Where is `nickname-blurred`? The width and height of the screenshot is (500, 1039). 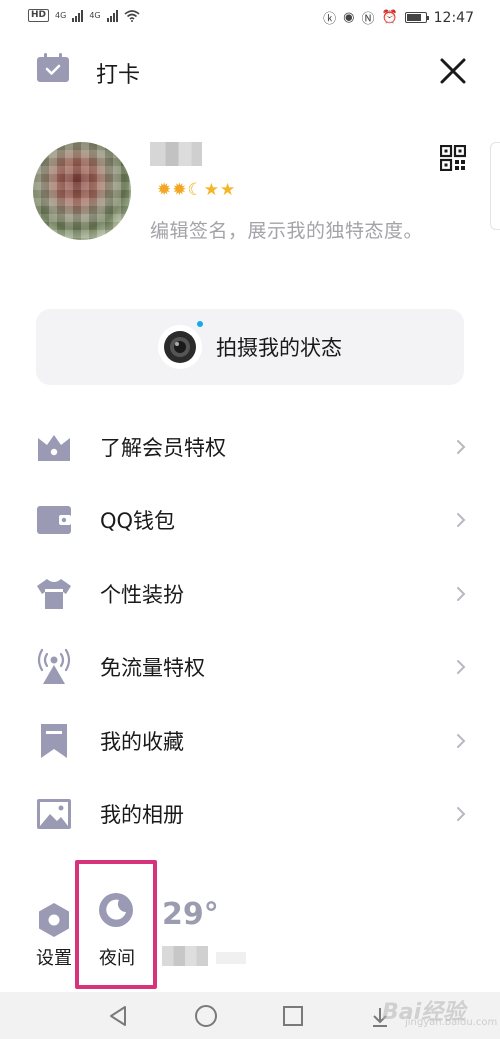 nickname-blurred is located at coordinates (176, 154).